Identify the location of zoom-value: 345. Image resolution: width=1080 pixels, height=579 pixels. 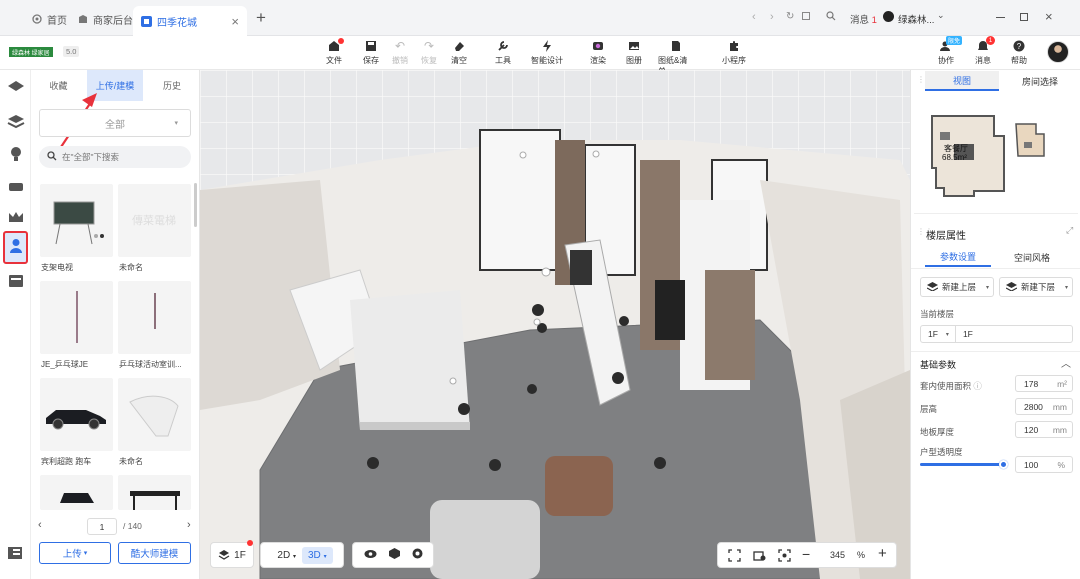
(837, 555).